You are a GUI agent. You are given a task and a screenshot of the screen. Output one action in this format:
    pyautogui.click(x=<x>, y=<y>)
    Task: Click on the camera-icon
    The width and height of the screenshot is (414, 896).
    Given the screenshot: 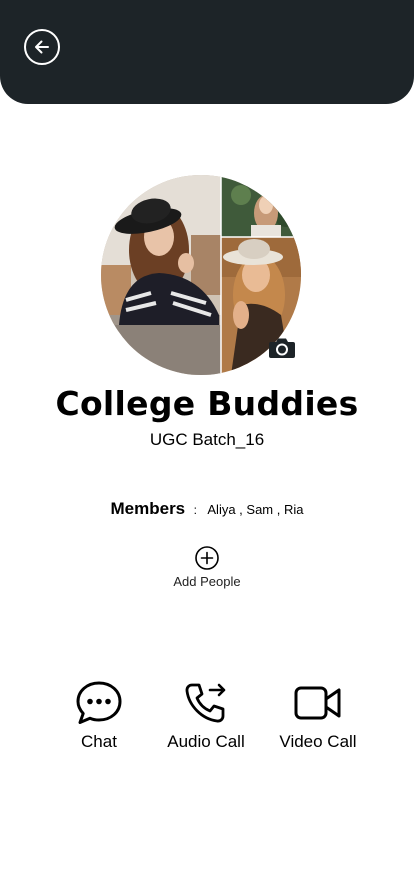 What is the action you would take?
    pyautogui.click(x=282, y=348)
    